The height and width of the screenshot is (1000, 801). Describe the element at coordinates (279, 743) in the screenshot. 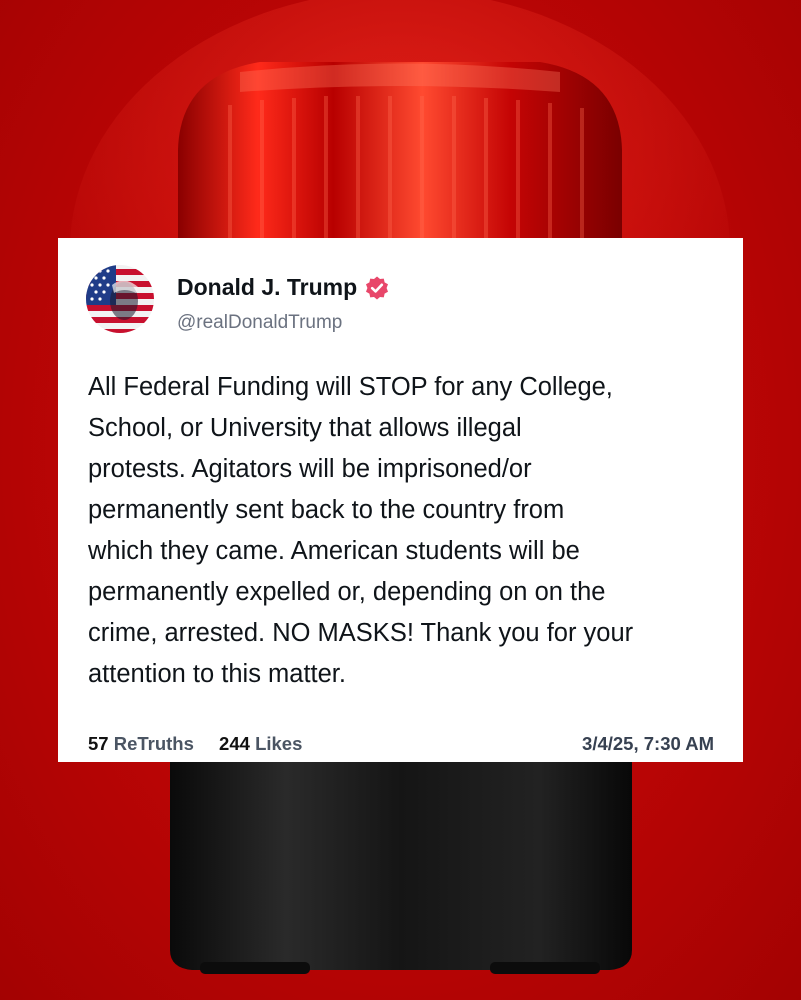

I see `likes-label: Likes` at that location.